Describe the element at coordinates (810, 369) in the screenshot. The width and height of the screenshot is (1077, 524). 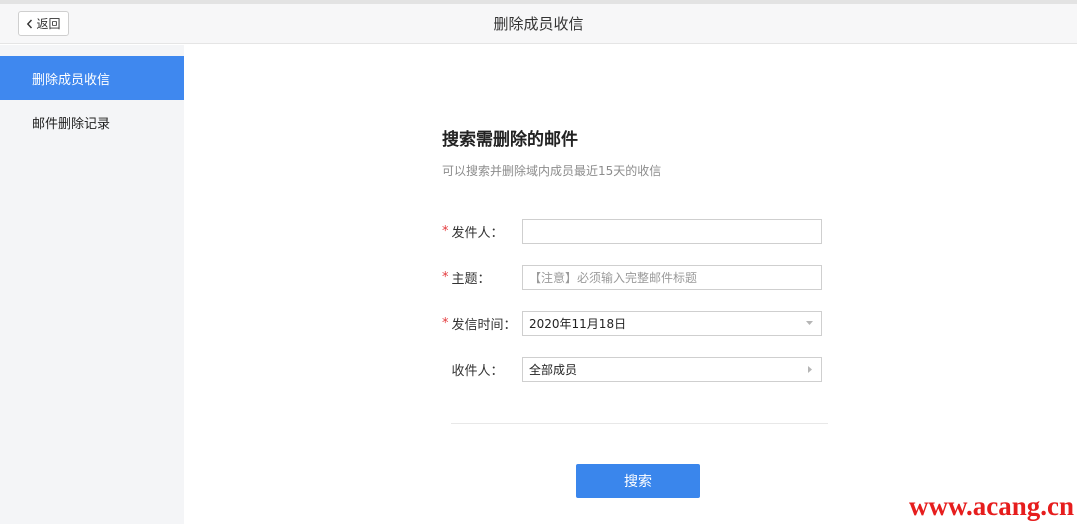
I see `caret-right-icon` at that location.